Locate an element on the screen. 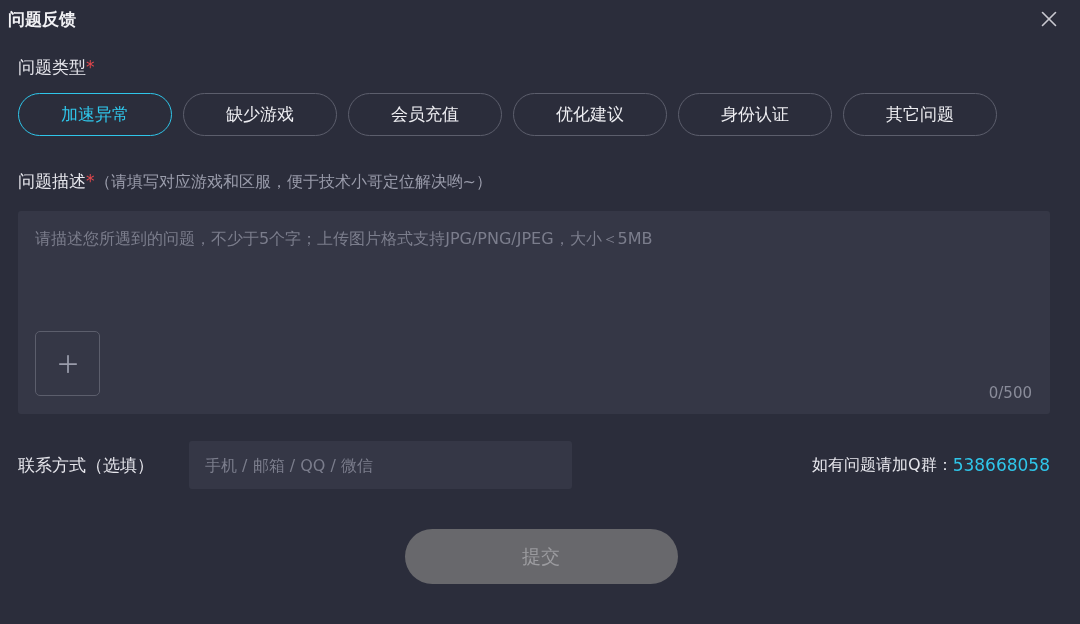 This screenshot has height=624, width=1080. problem-type-label: 问题类型* is located at coordinates (57, 67).